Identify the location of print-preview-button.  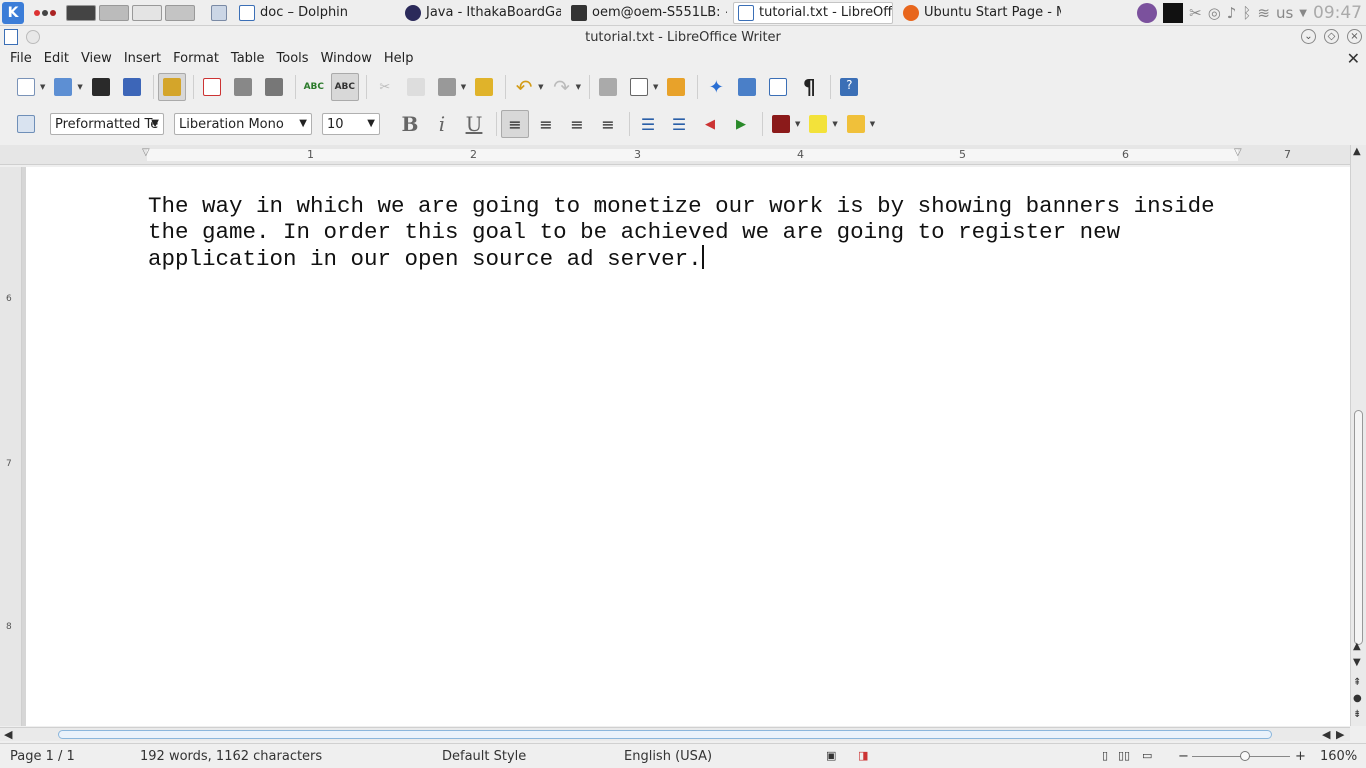
(274, 87).